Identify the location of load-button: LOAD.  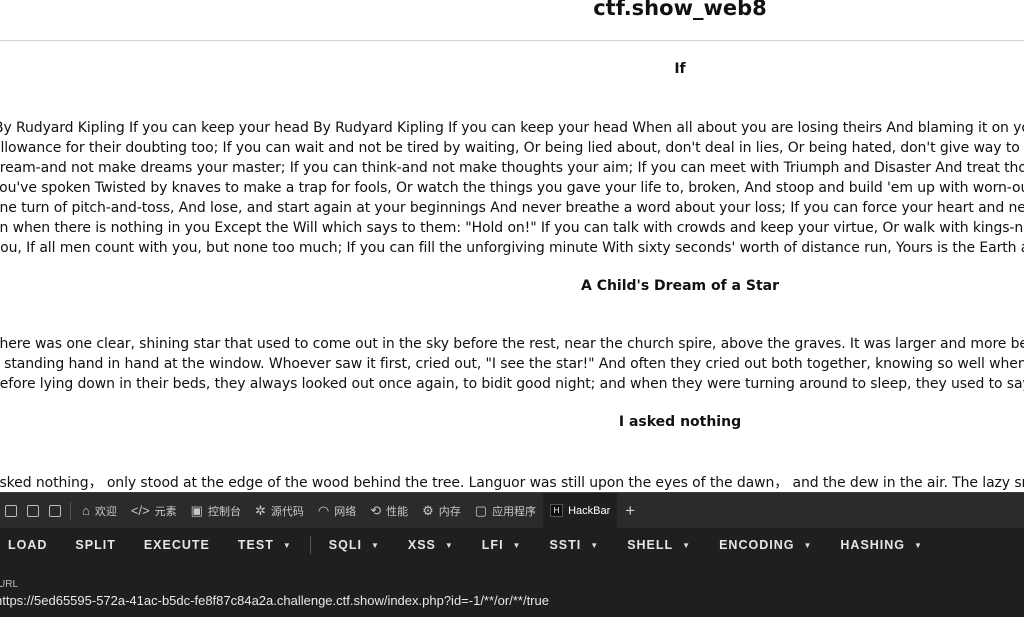
(30, 545).